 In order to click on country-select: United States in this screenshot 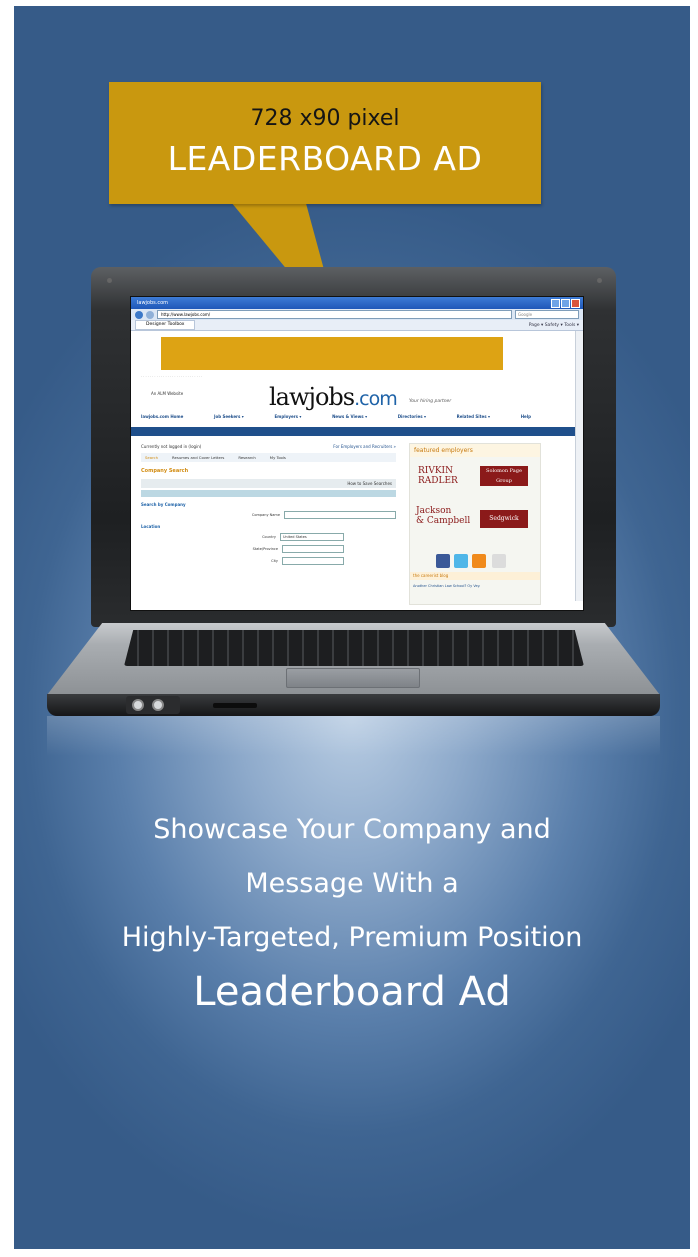, I will do `click(312, 537)`.